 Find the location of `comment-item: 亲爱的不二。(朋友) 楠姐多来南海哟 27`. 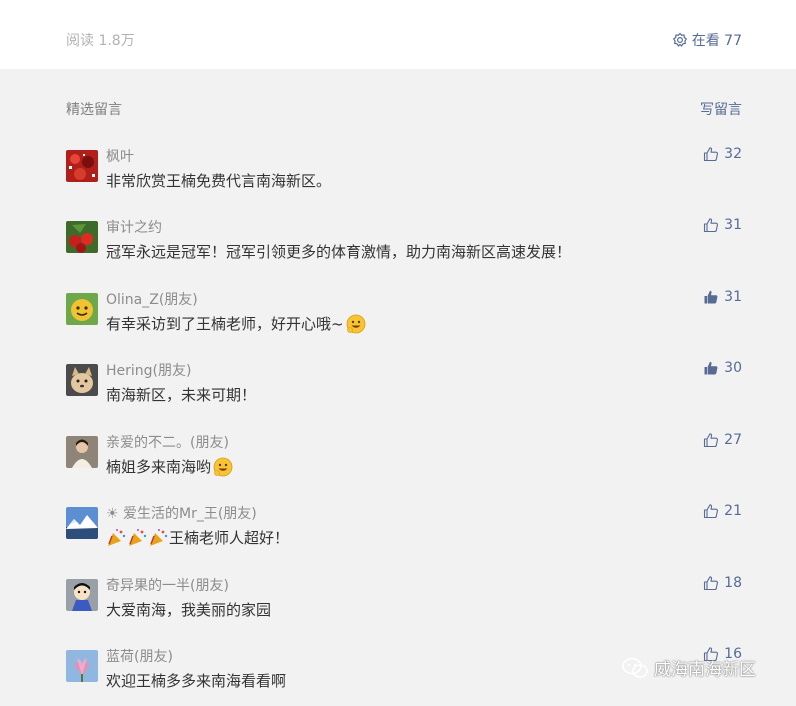

comment-item: 亲爱的不二。(朋友) 楠姐多来南海哟 27 is located at coordinates (404, 462).